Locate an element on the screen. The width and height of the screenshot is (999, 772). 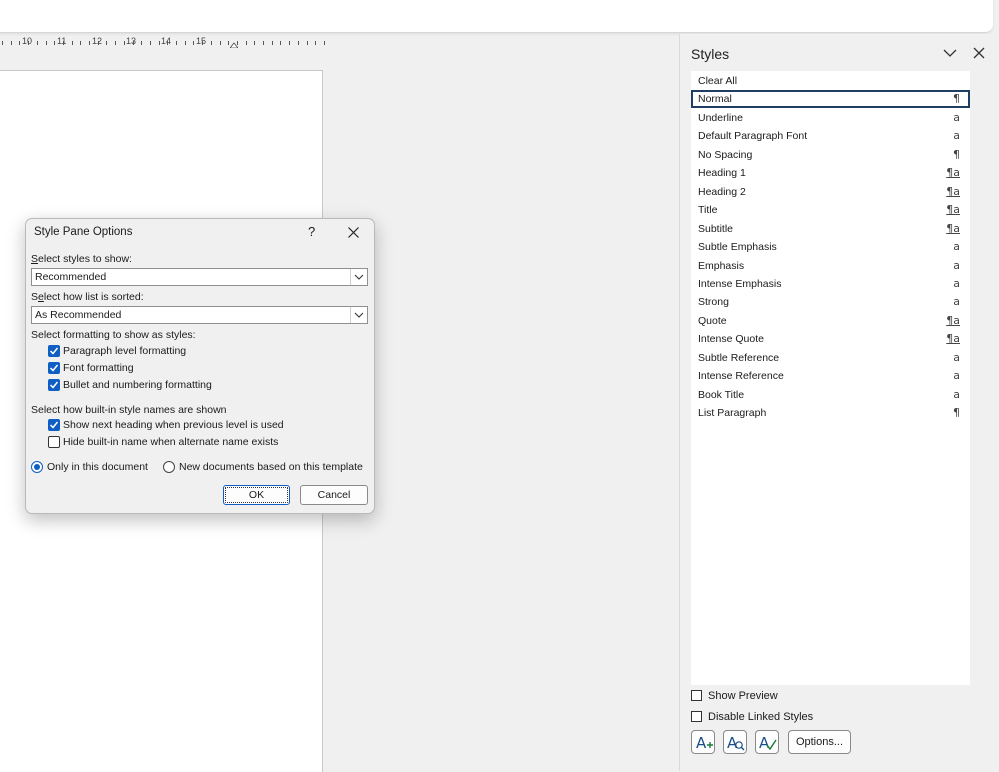
ruler-label: 13 is located at coordinates (131, 41).